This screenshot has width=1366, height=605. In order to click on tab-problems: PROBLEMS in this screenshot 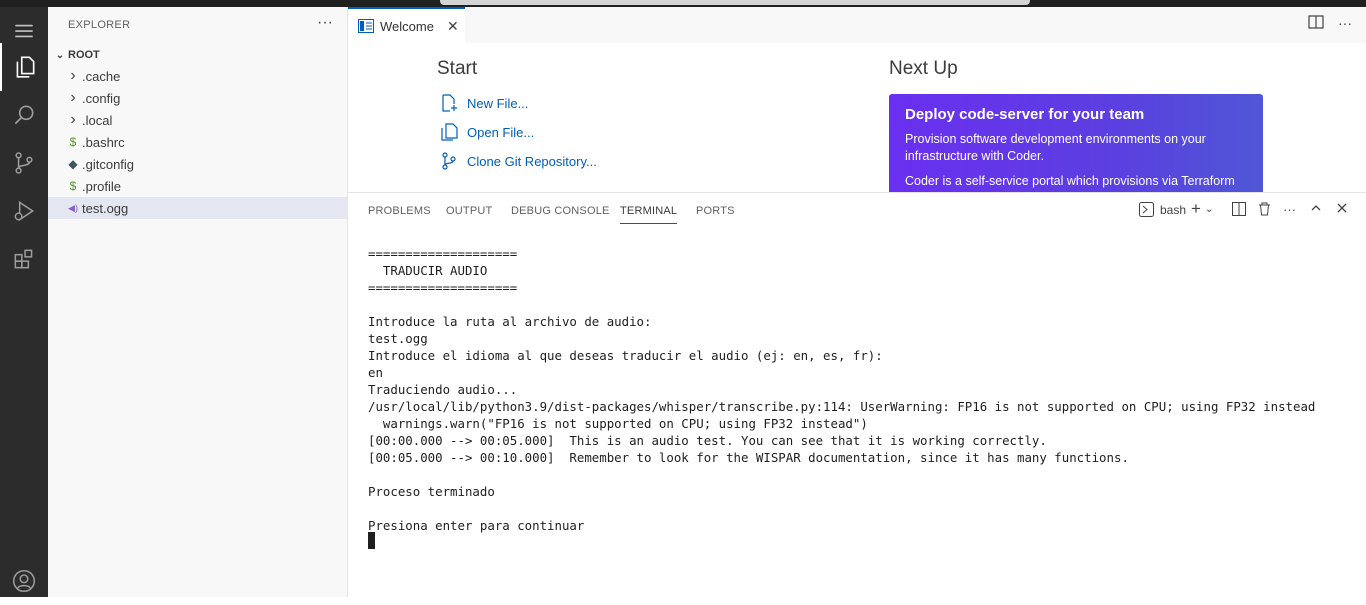, I will do `click(399, 211)`.